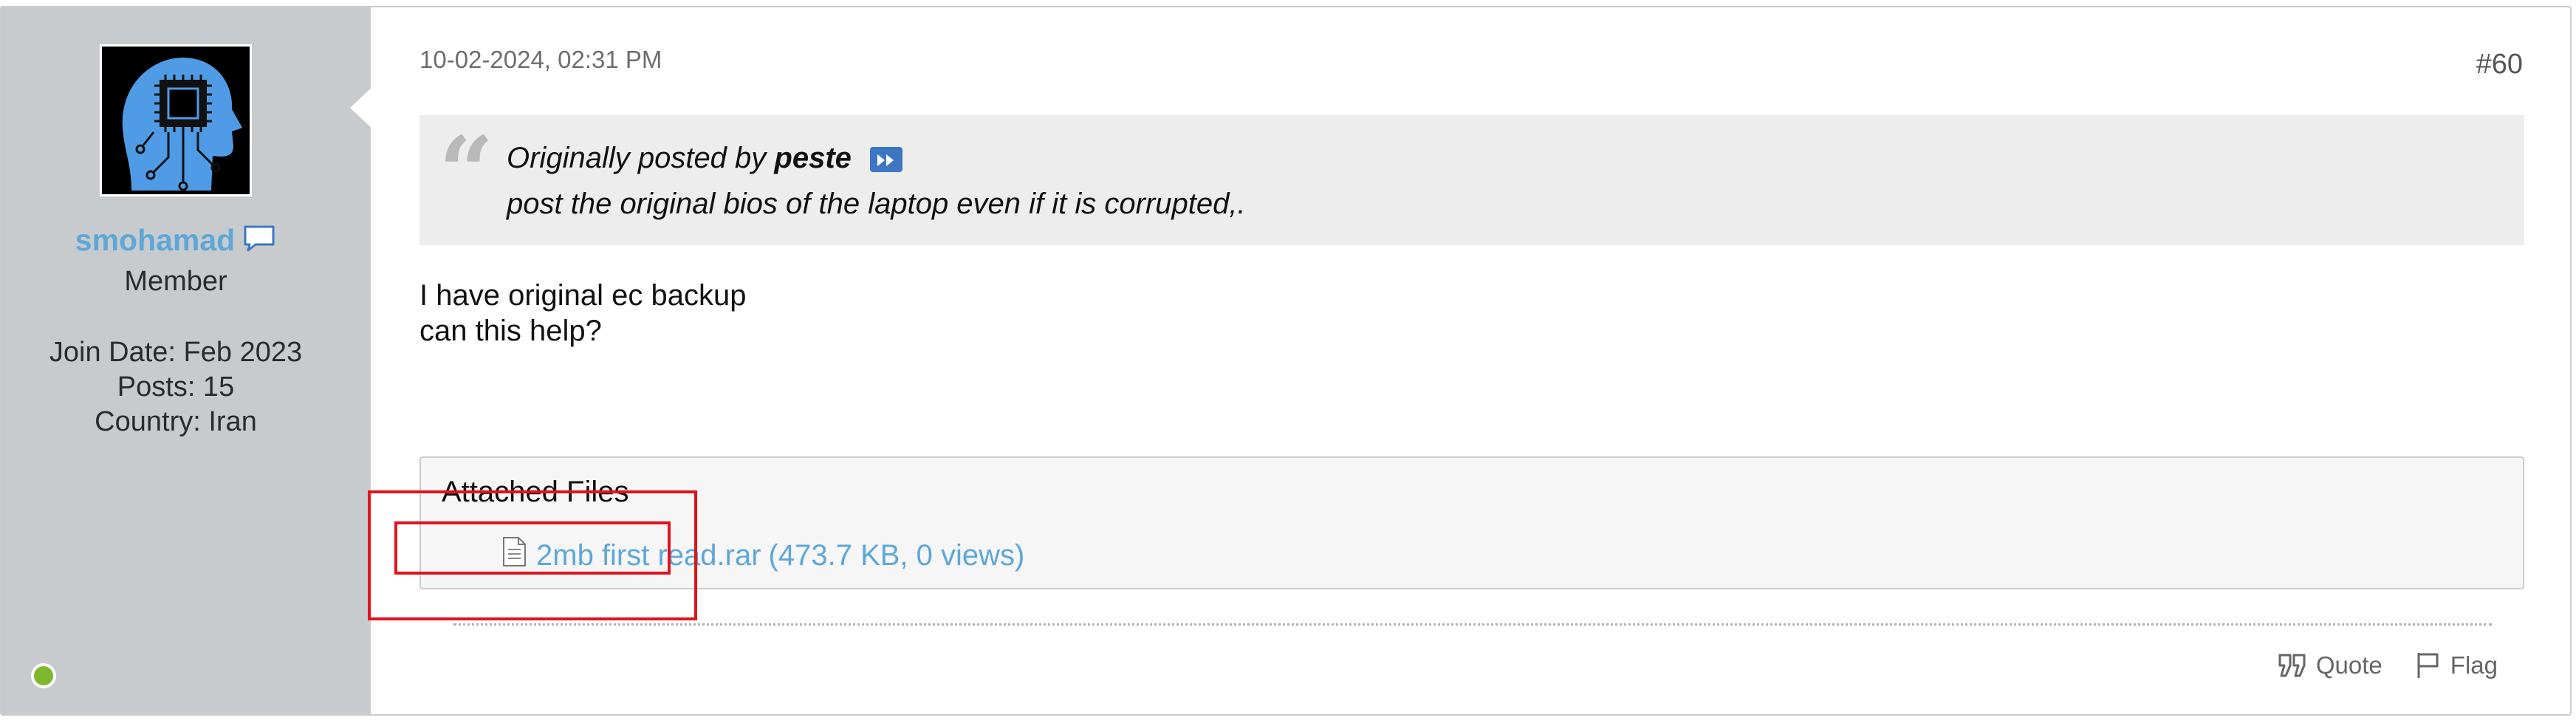 The width and height of the screenshot is (2576, 726). What do you see at coordinates (896, 555) in the screenshot?
I see `attachment-meta: (473.7 KB, 0 views)` at bounding box center [896, 555].